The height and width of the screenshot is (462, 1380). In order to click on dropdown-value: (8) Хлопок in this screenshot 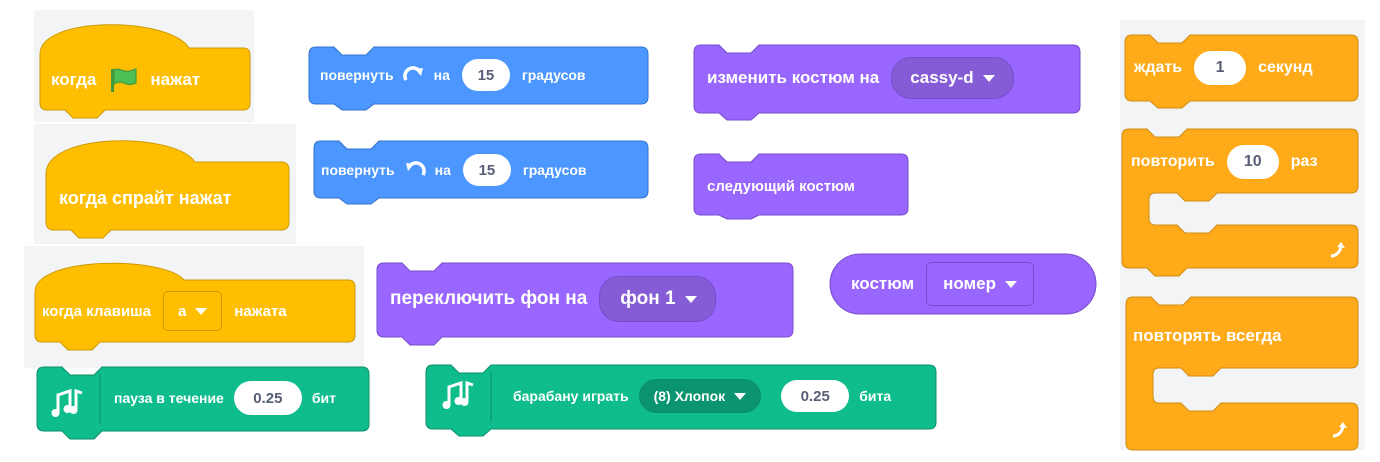, I will do `click(689, 396)`.